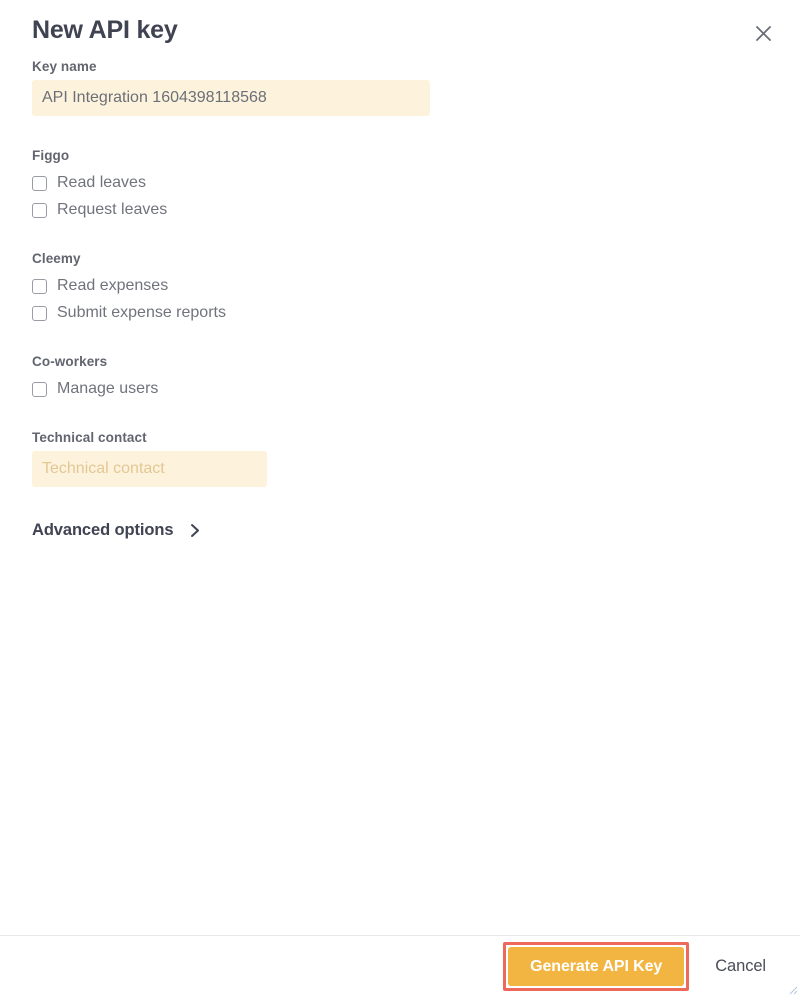  What do you see at coordinates (39, 210) in the screenshot?
I see `checkbox-request-leaves` at bounding box center [39, 210].